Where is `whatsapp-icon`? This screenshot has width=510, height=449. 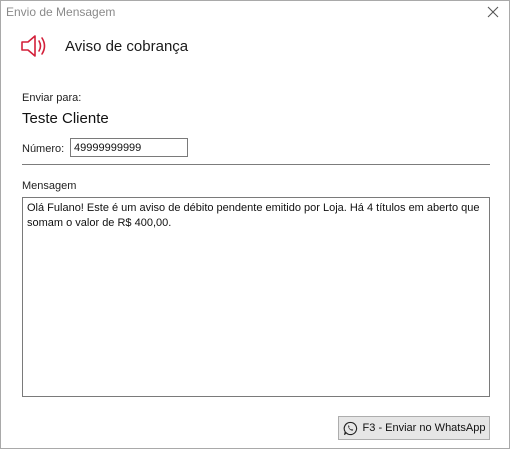 whatsapp-icon is located at coordinates (350, 428).